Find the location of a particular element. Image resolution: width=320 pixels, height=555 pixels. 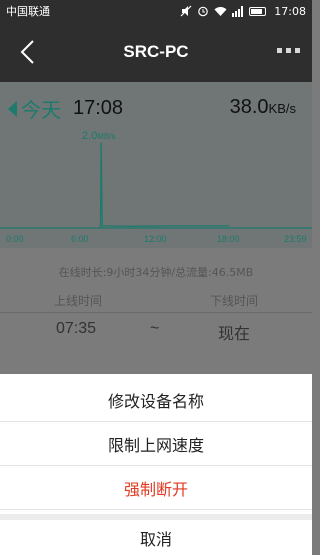

online-summary: 在线时长:9小时34分钟/总流量:46.5MB is located at coordinates (156, 272).